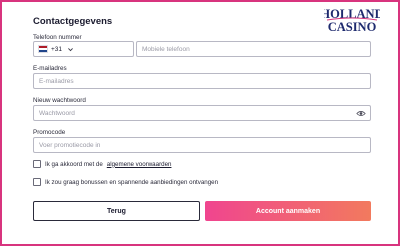 This screenshot has width=400, height=246. I want to click on back-button: Terug, so click(116, 211).